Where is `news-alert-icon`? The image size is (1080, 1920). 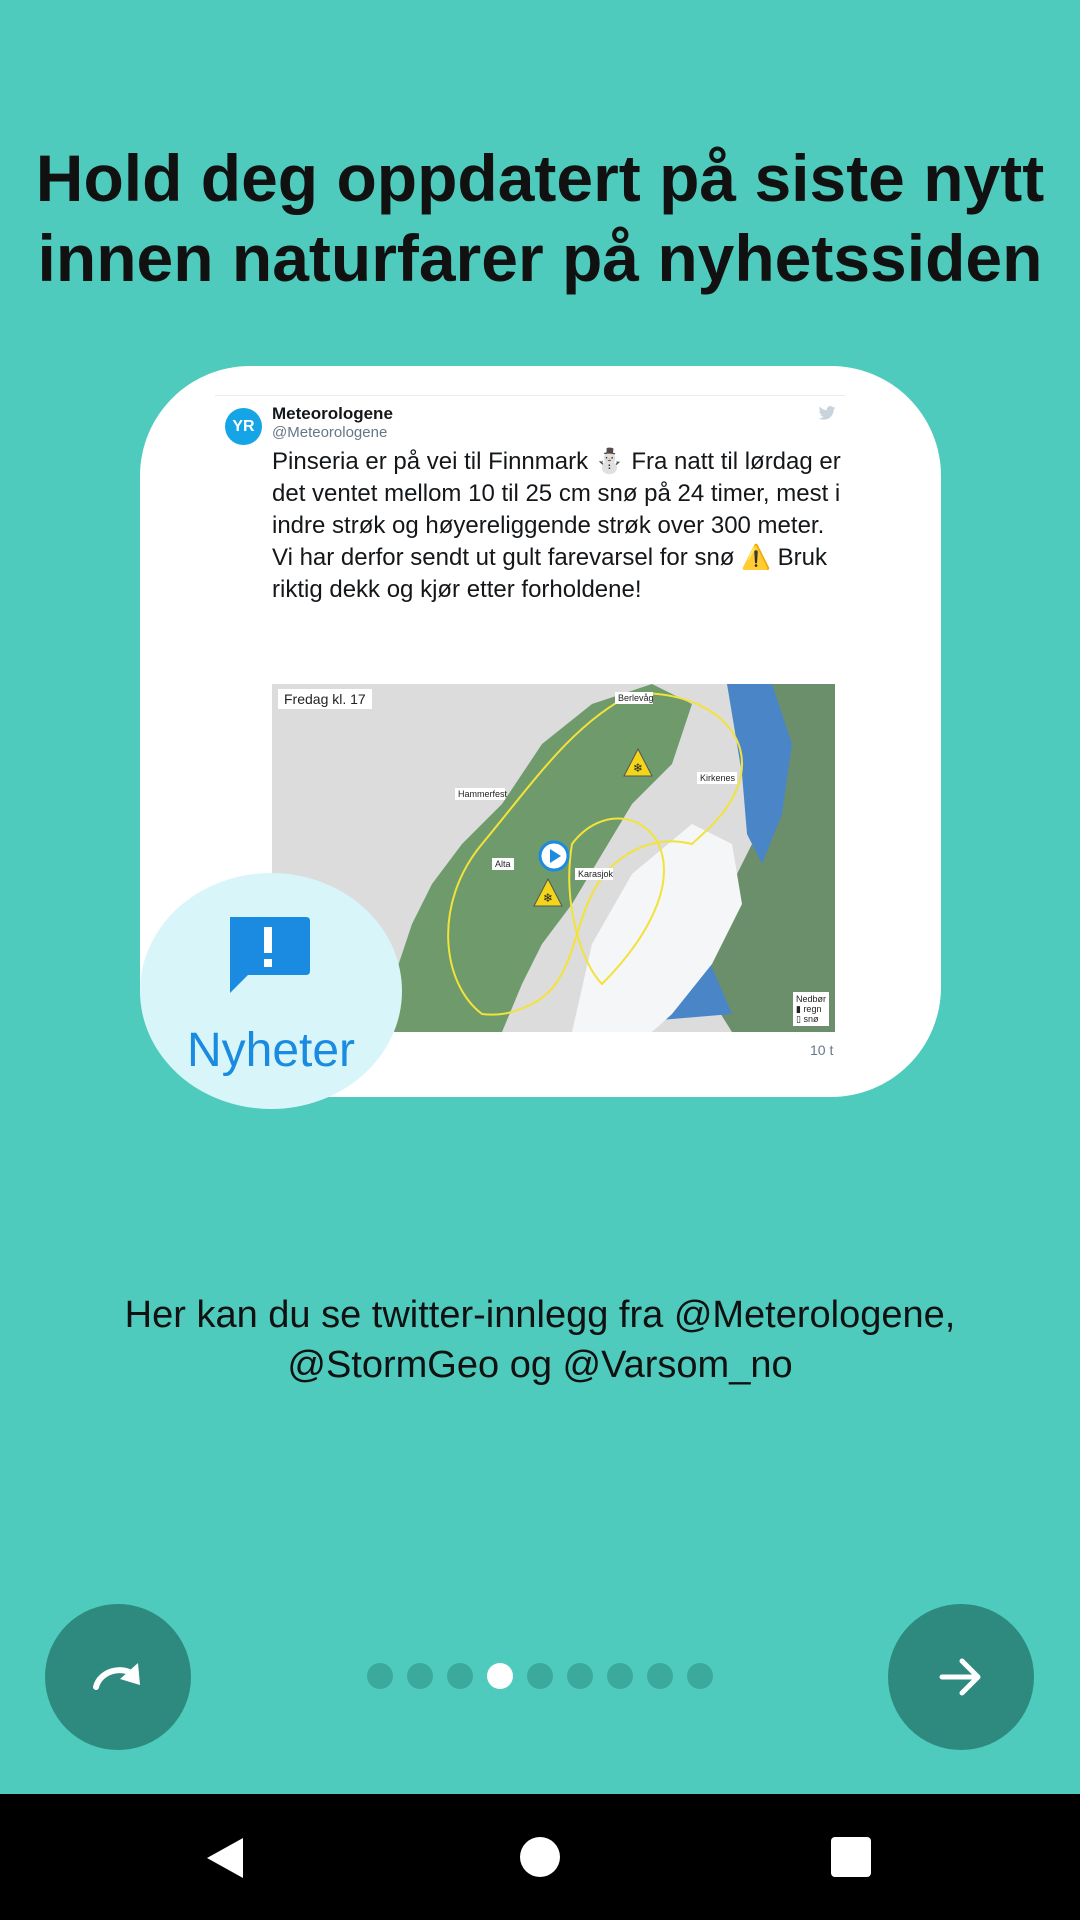
news-alert-icon is located at coordinates (270, 955).